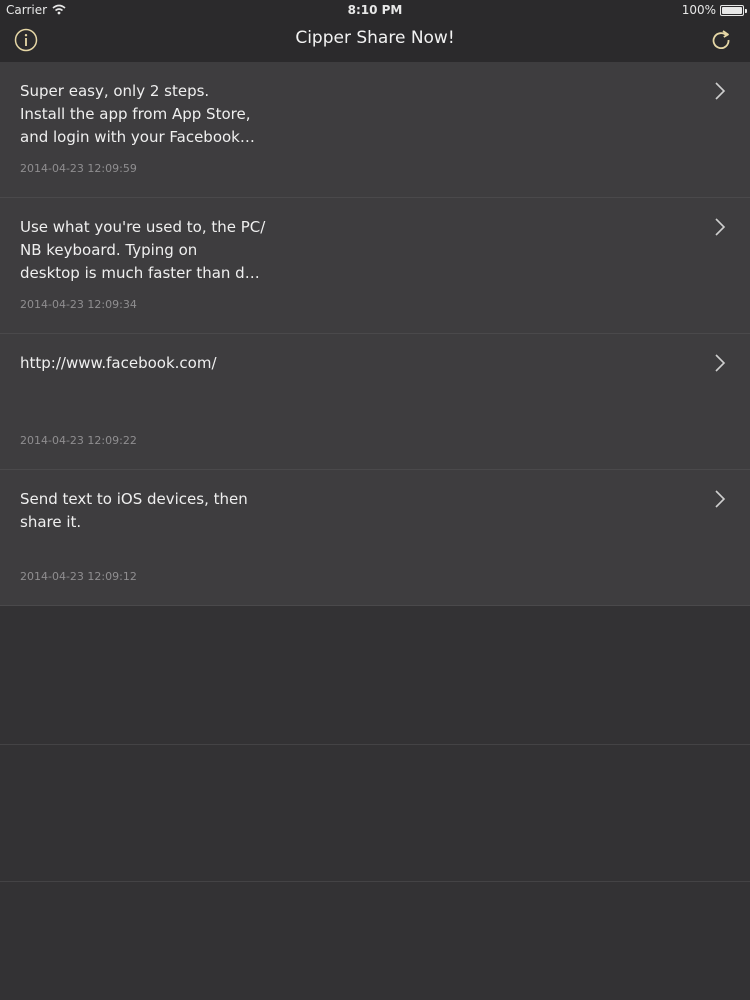 This screenshot has width=750, height=1000. I want to click on battery-icon, so click(733, 10).